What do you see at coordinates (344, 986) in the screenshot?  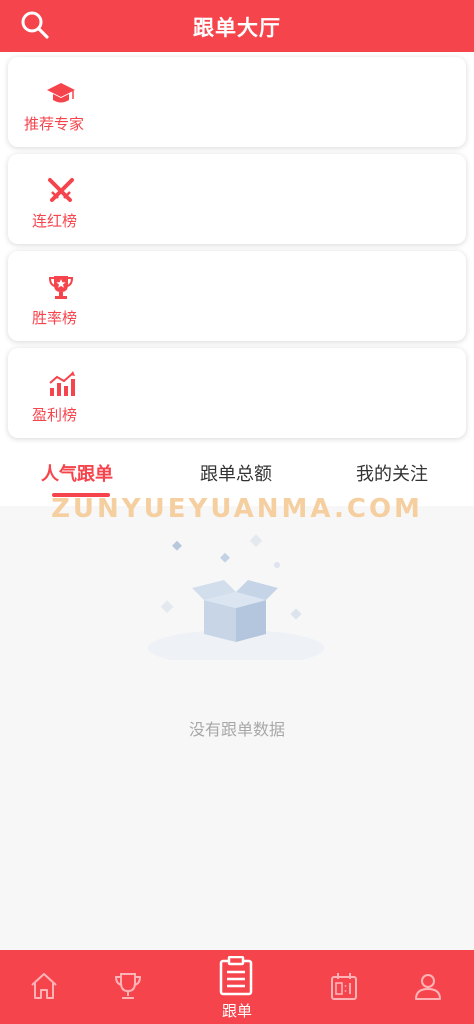 I see `scoreboard-icon` at bounding box center [344, 986].